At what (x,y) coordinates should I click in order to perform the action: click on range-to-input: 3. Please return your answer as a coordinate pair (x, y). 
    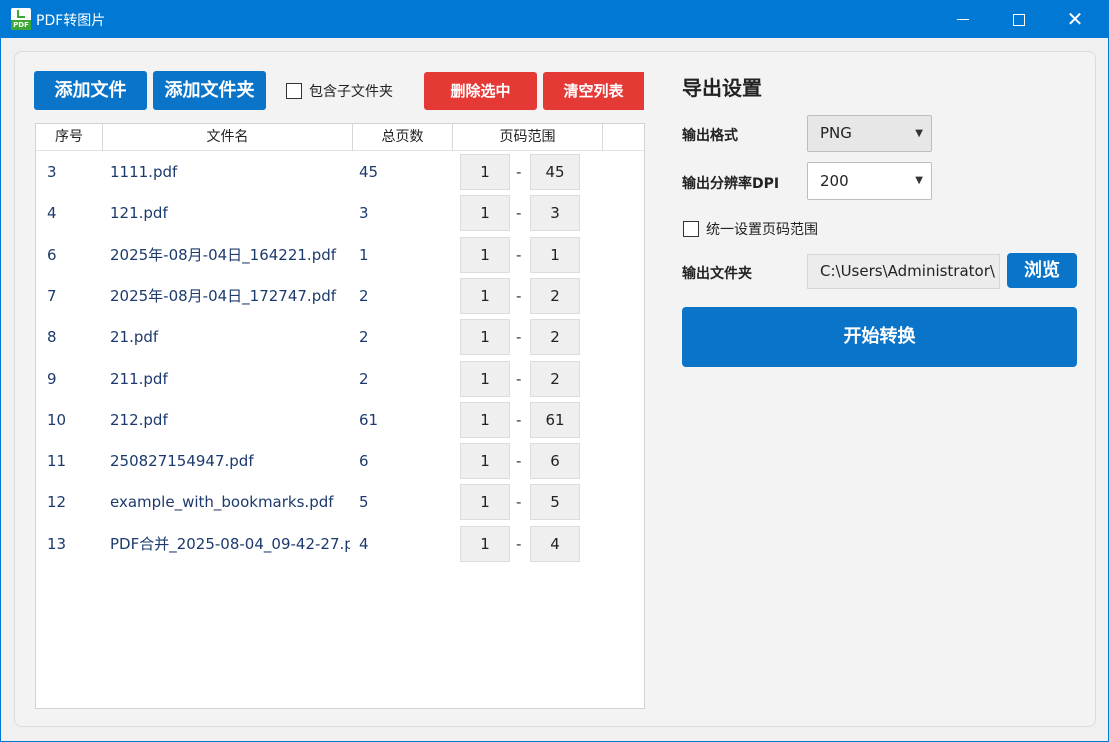
    Looking at the image, I should click on (555, 213).